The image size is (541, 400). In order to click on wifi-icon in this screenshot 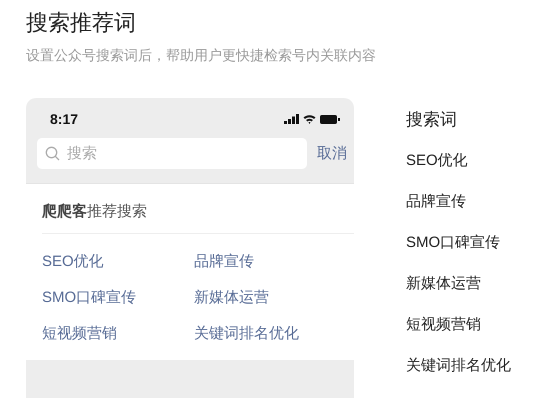, I will do `click(309, 119)`.